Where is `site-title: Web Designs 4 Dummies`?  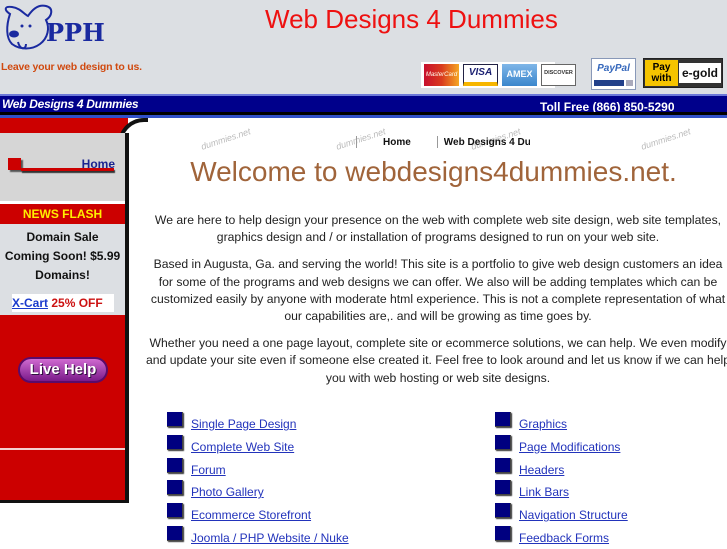
site-title: Web Designs 4 Dummies is located at coordinates (411, 19).